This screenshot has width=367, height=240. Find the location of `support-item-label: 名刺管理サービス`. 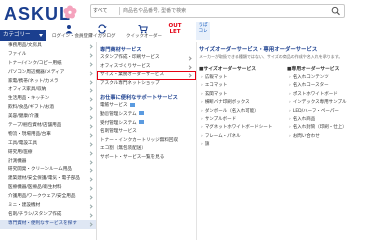

support-item-label: 名刺管理サービス is located at coordinates (118, 132).